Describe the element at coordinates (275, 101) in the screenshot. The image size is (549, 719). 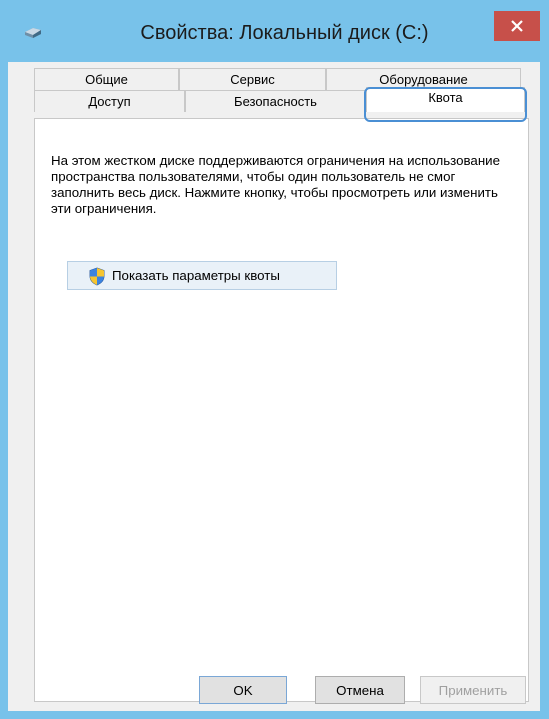
I see `tab-security: Безопасность` at that location.